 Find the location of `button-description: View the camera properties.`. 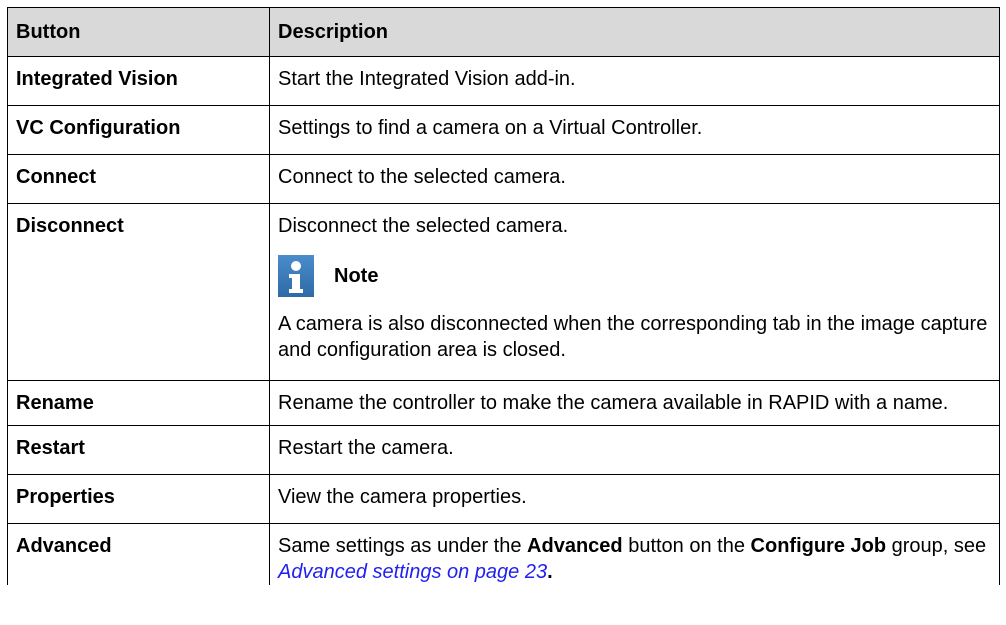

button-description: View the camera properties. is located at coordinates (634, 499).